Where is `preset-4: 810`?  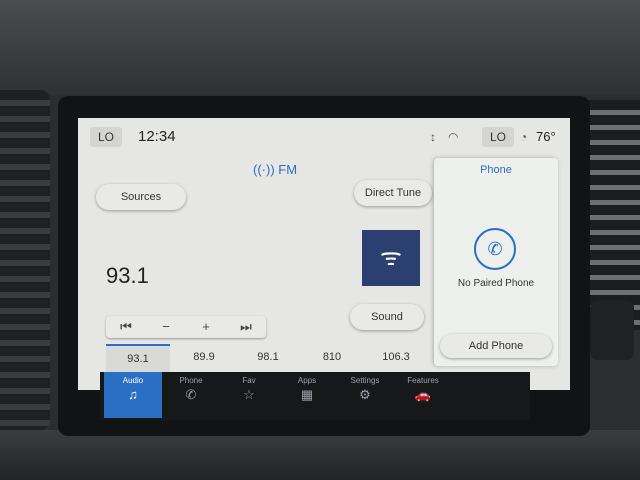
preset-4: 810 is located at coordinates (332, 357).